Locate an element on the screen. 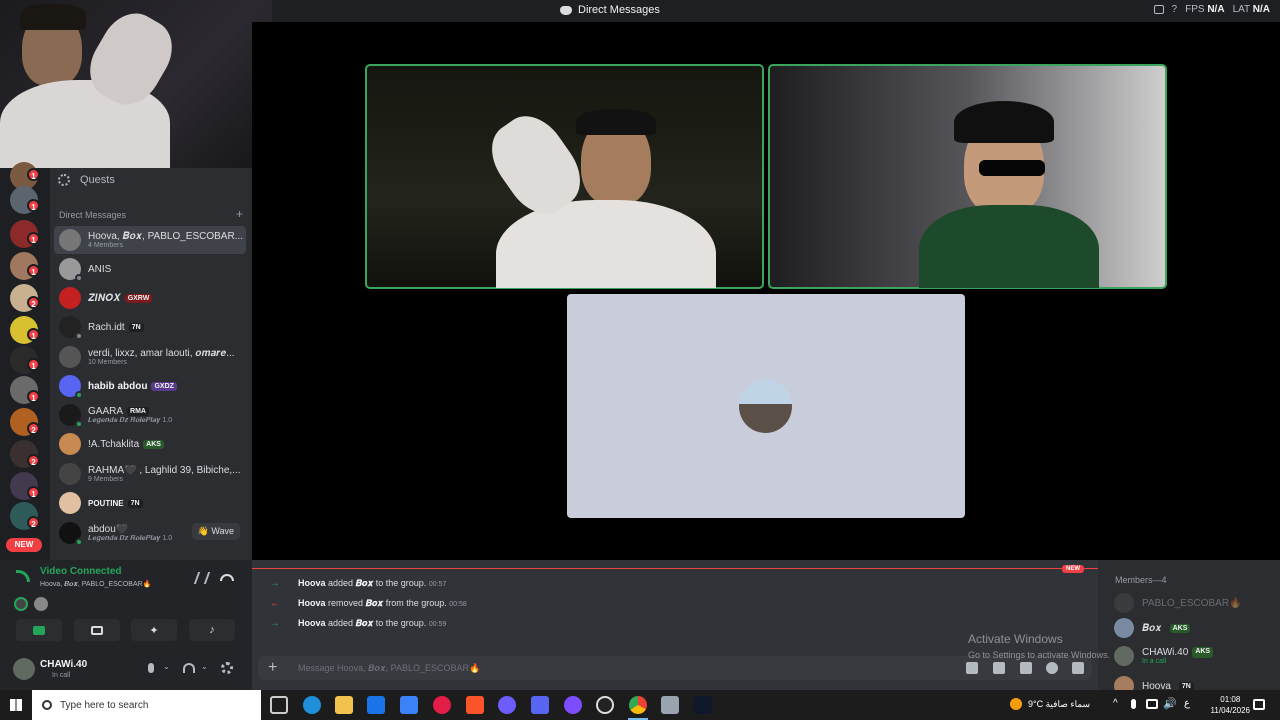 The width and height of the screenshot is (1280, 720). settings-gear-icon is located at coordinates (227, 668).